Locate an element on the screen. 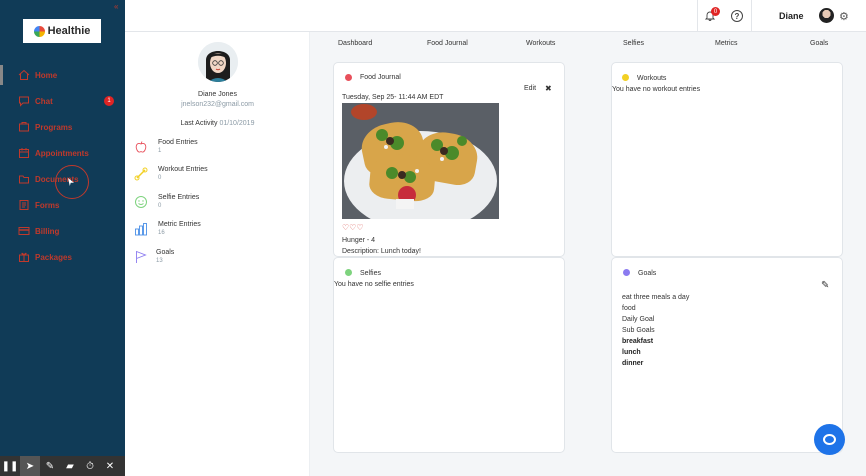  pointer-icon: ➤ is located at coordinates (30, 466).